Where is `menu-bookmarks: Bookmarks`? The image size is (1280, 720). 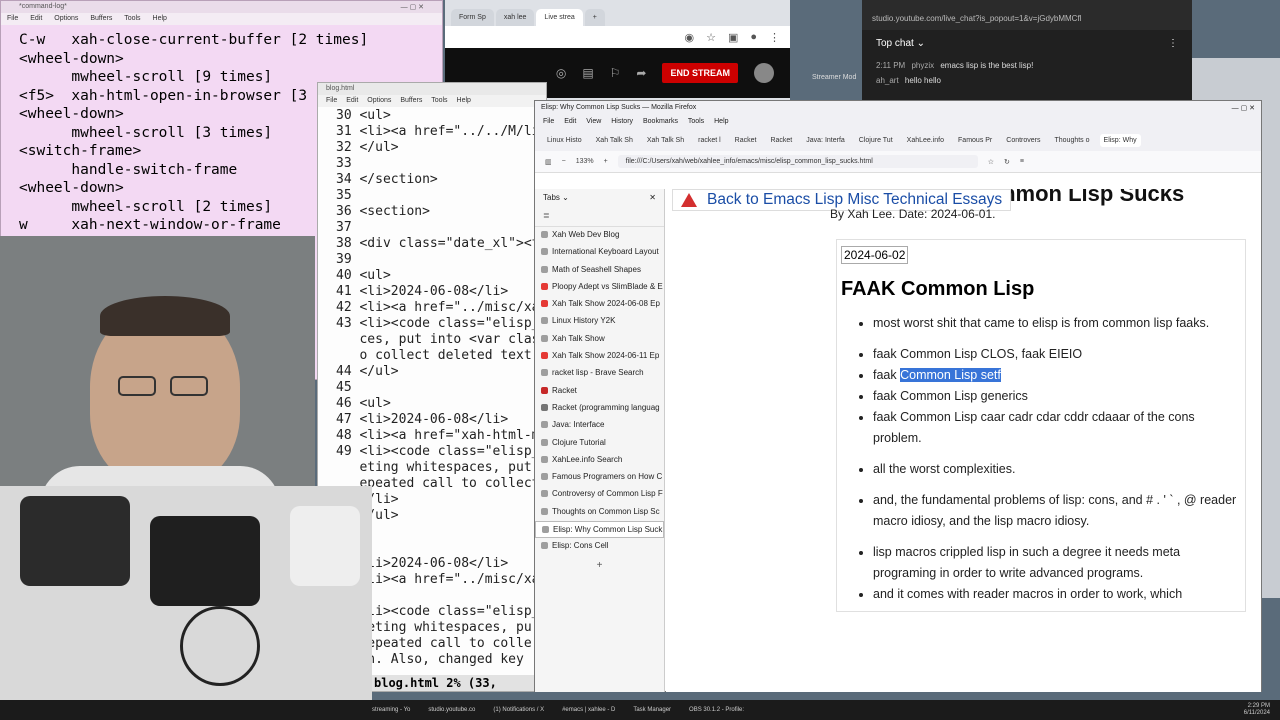
menu-bookmarks: Bookmarks is located at coordinates (660, 121).